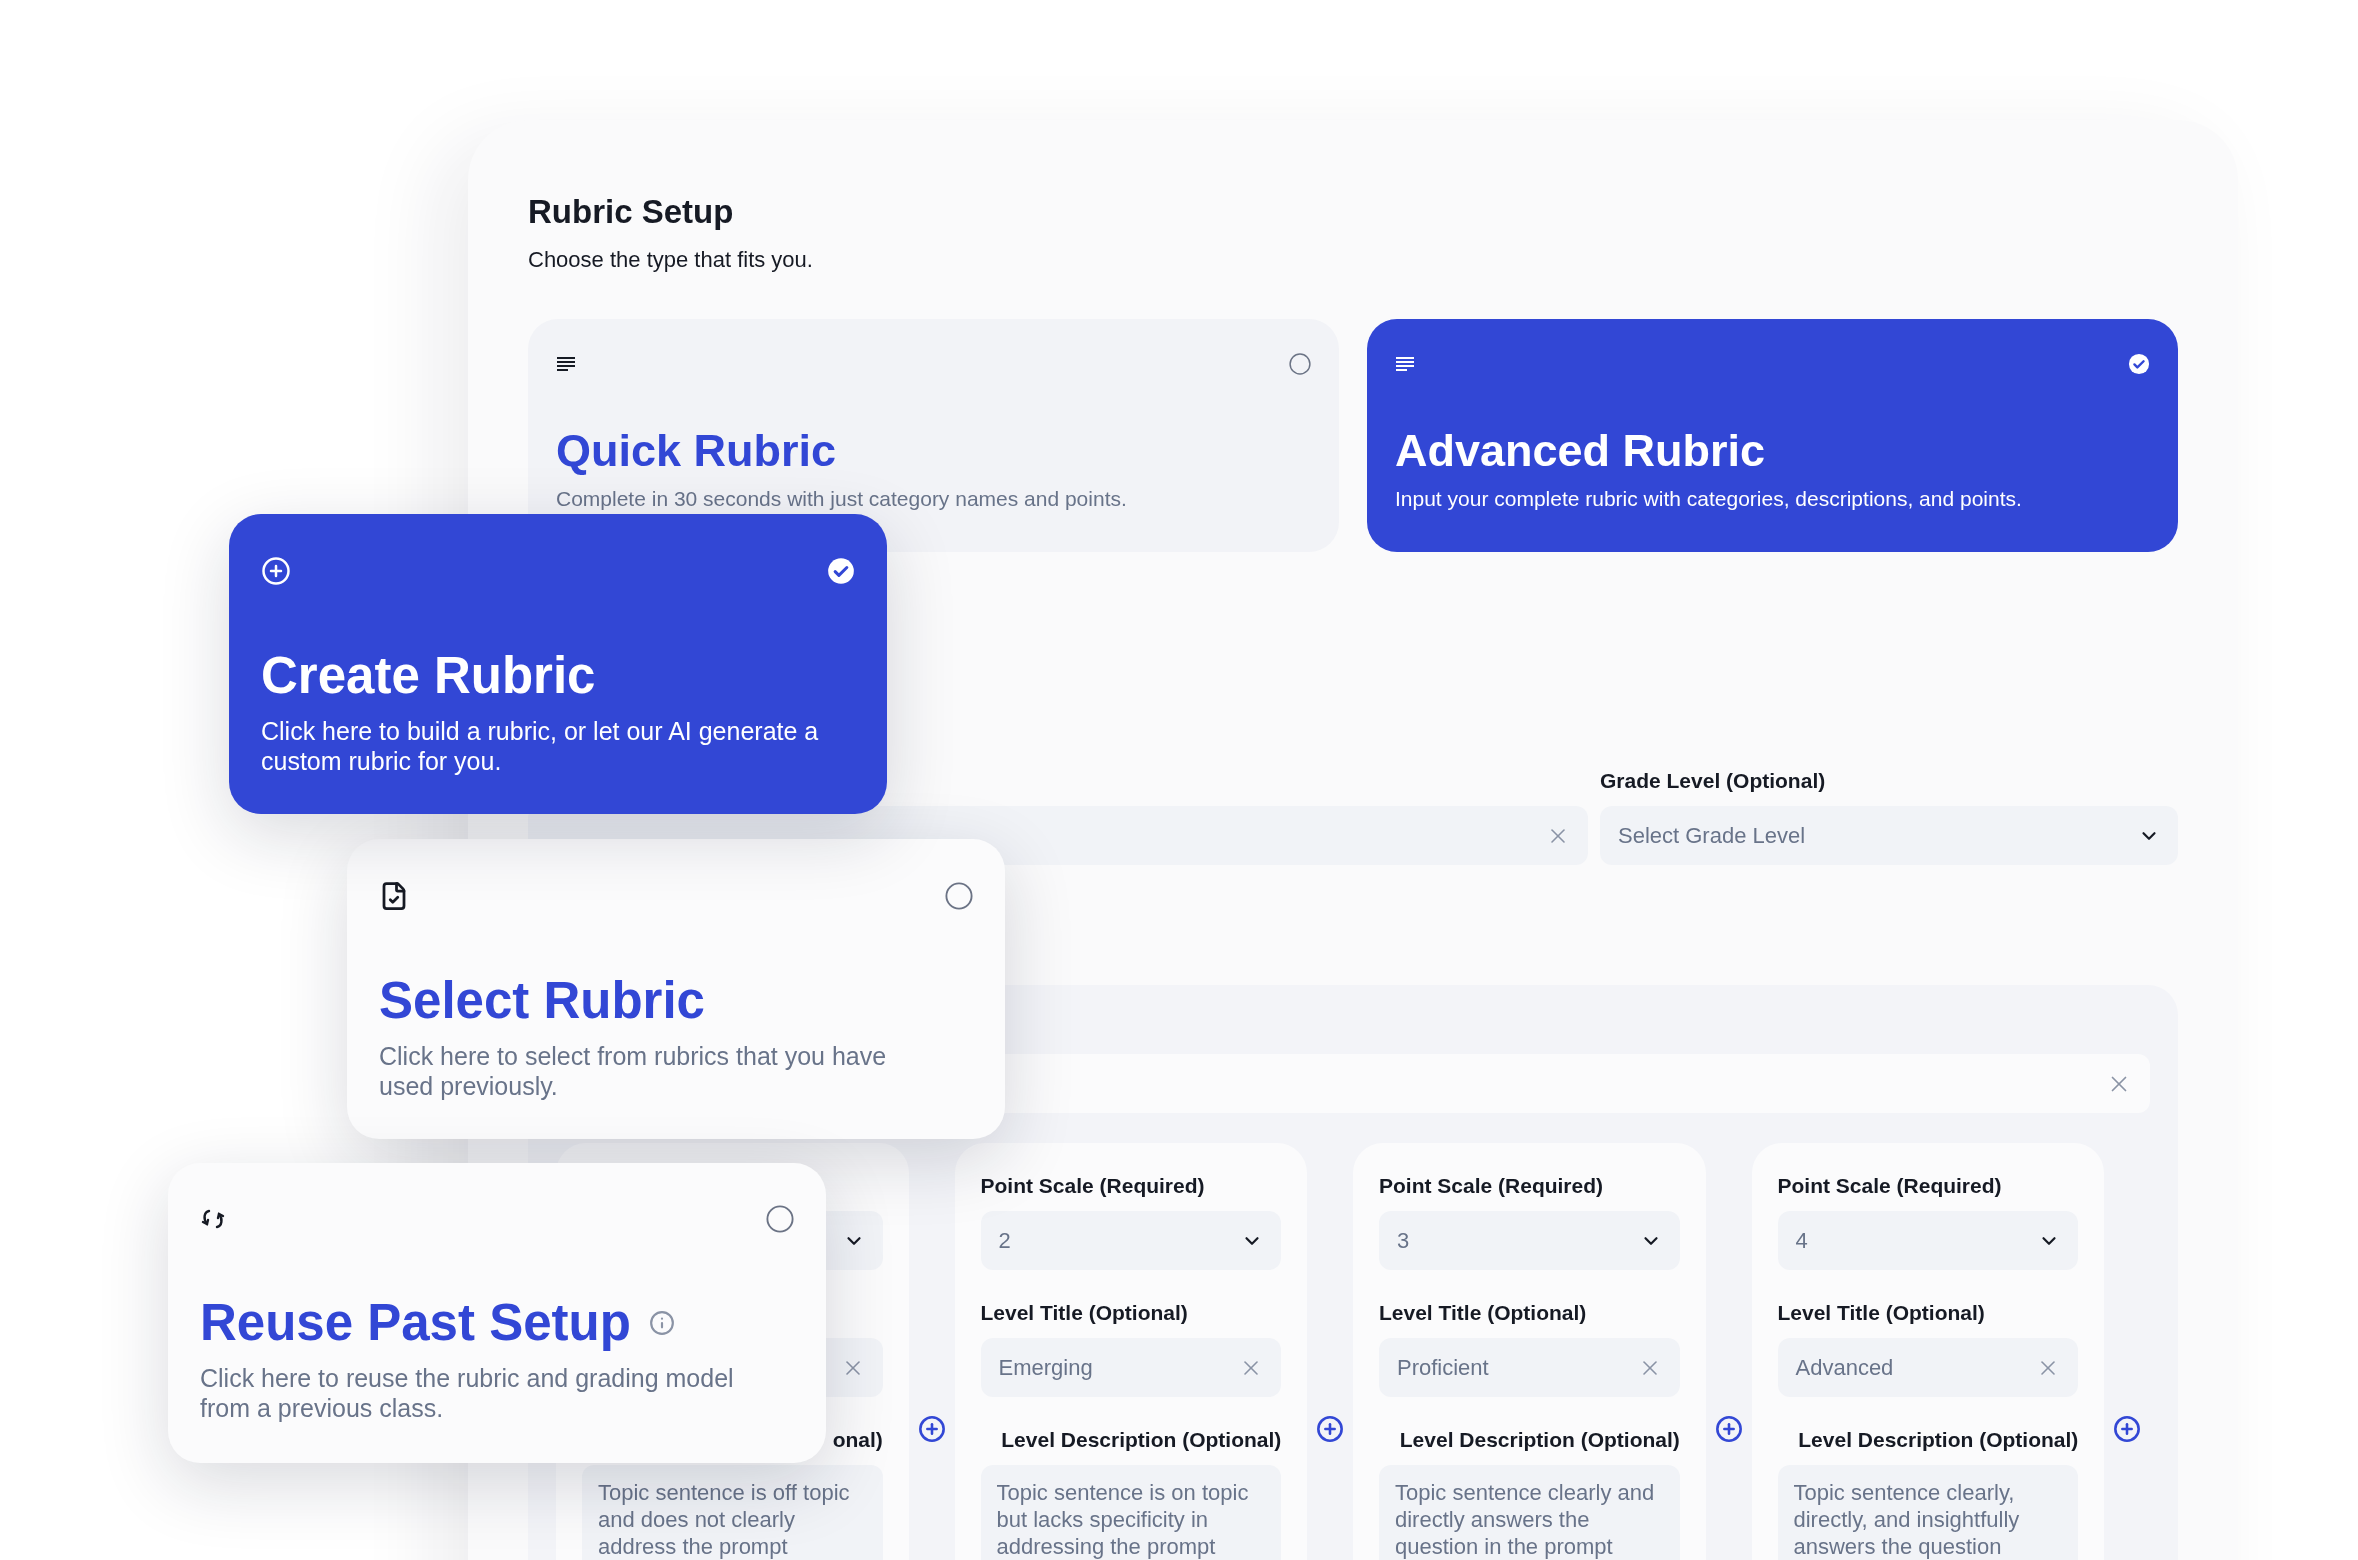  I want to click on card-title: Advanced Rubric, so click(1580, 451).